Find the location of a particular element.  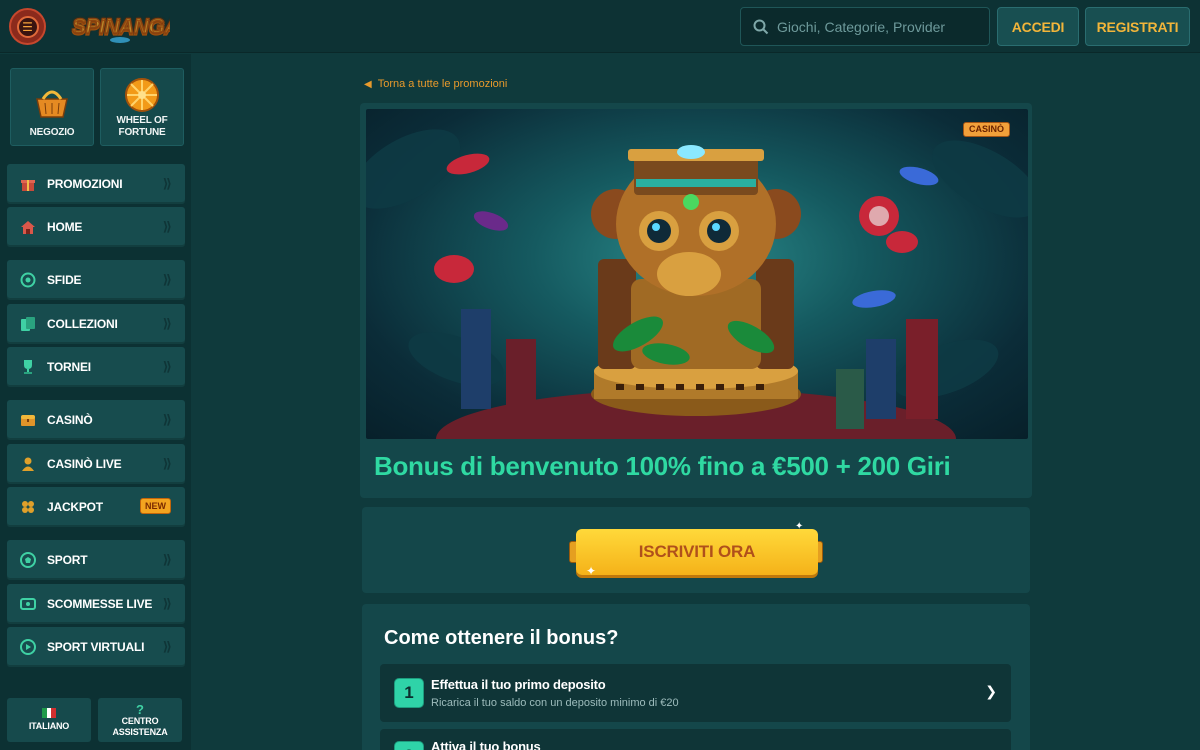

menu-icon: ☰ is located at coordinates (27, 26).